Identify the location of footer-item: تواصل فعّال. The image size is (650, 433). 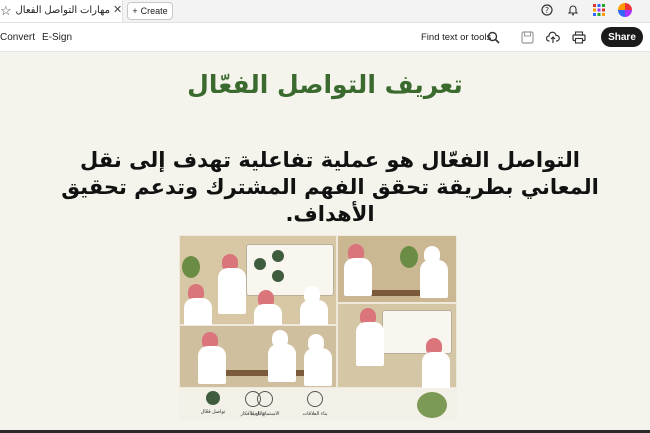
(213, 403).